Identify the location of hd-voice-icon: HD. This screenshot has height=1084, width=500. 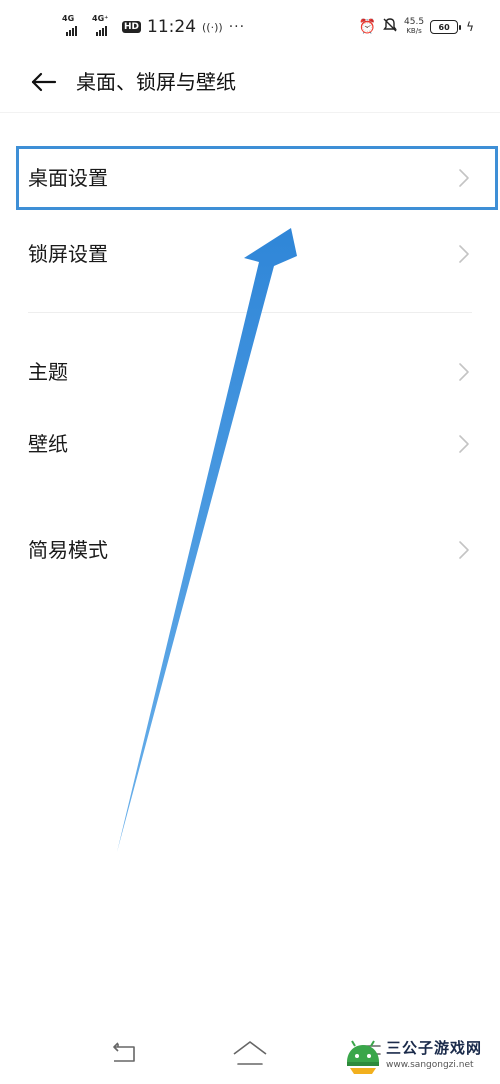
(132, 27).